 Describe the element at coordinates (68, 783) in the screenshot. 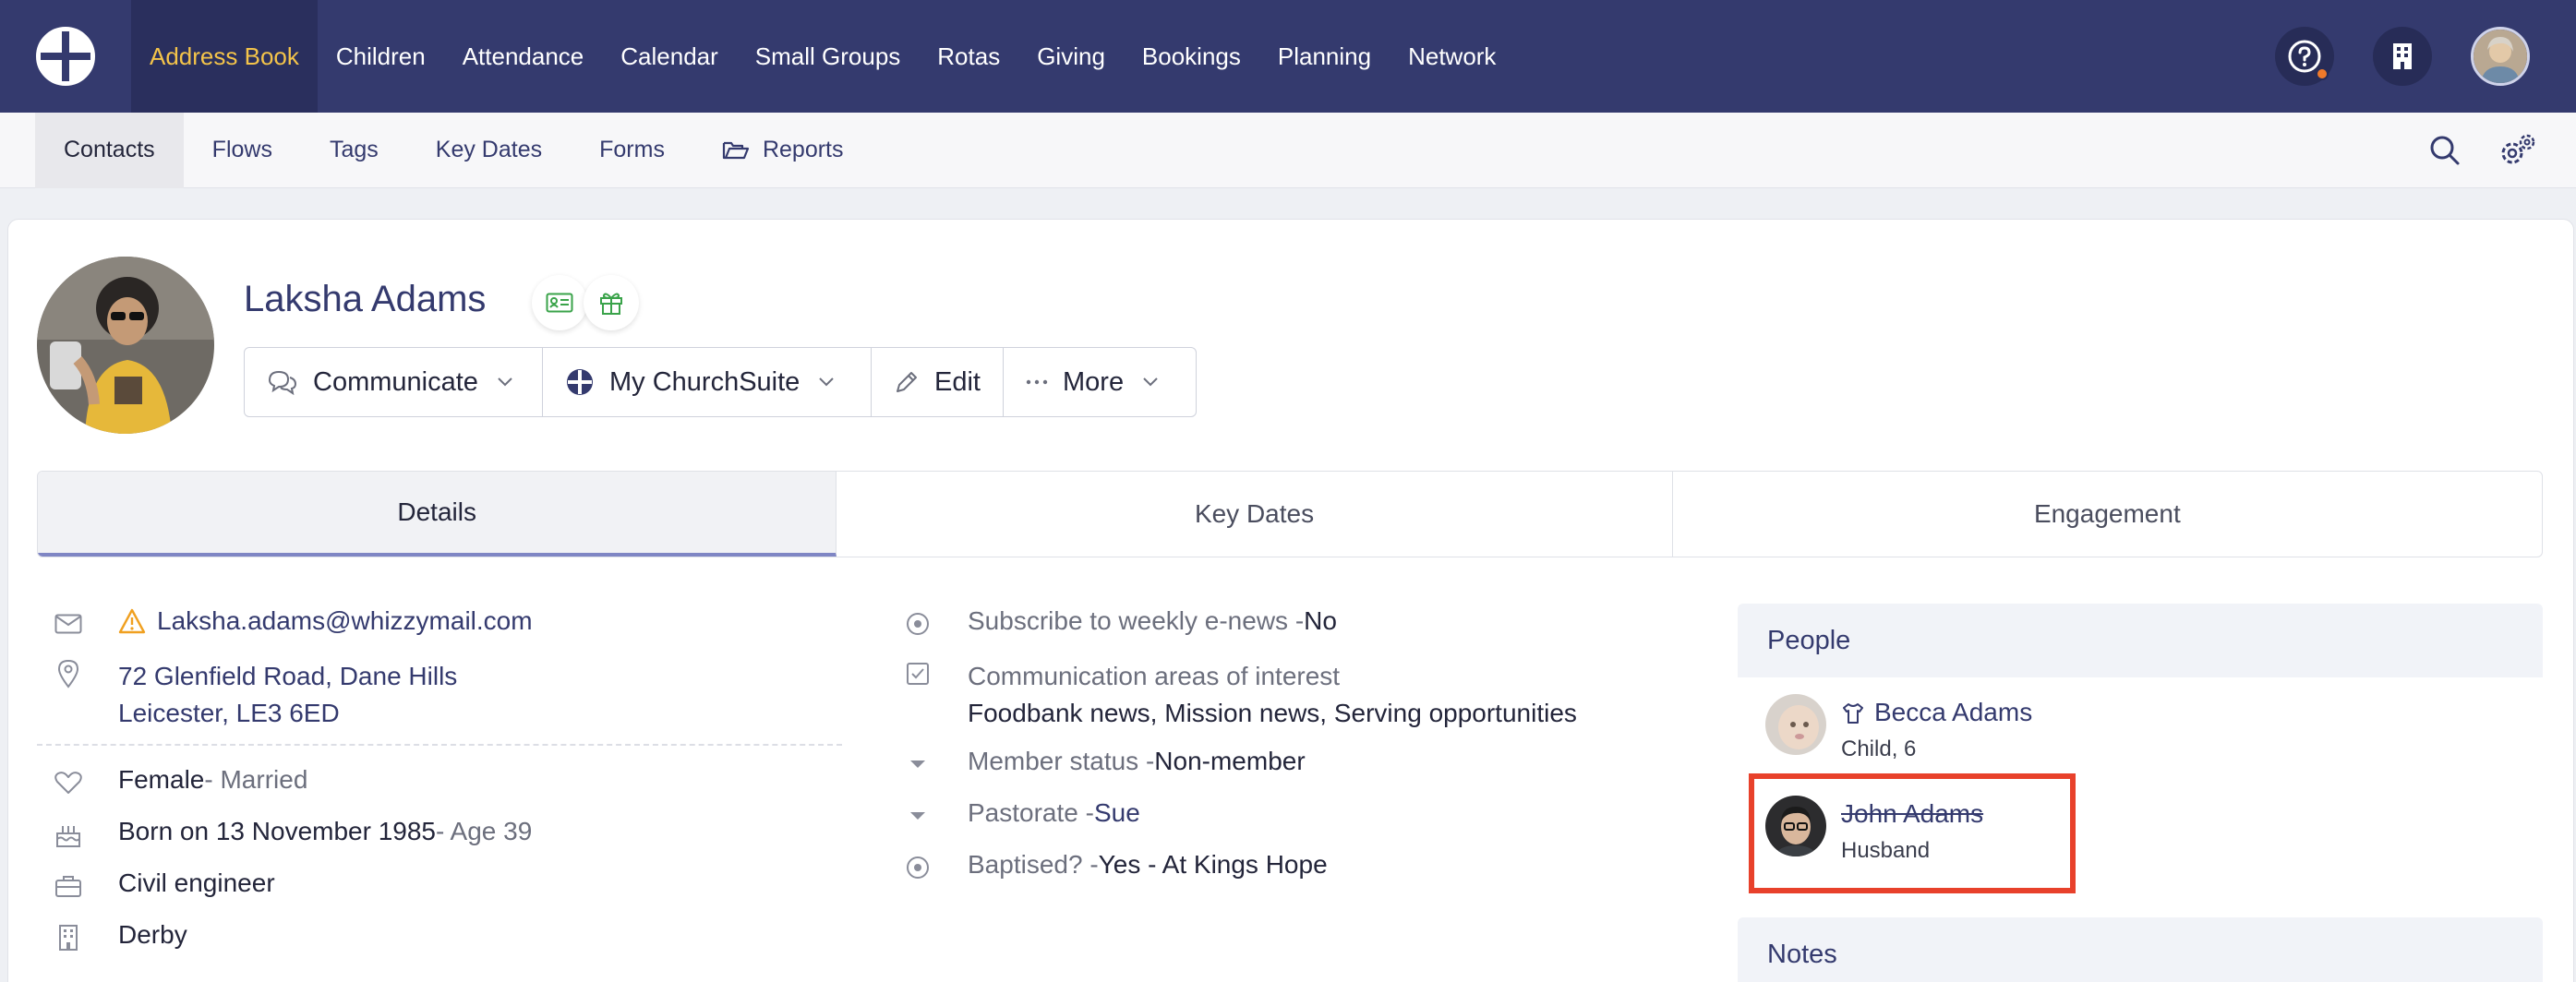

I see `heart-icon` at that location.